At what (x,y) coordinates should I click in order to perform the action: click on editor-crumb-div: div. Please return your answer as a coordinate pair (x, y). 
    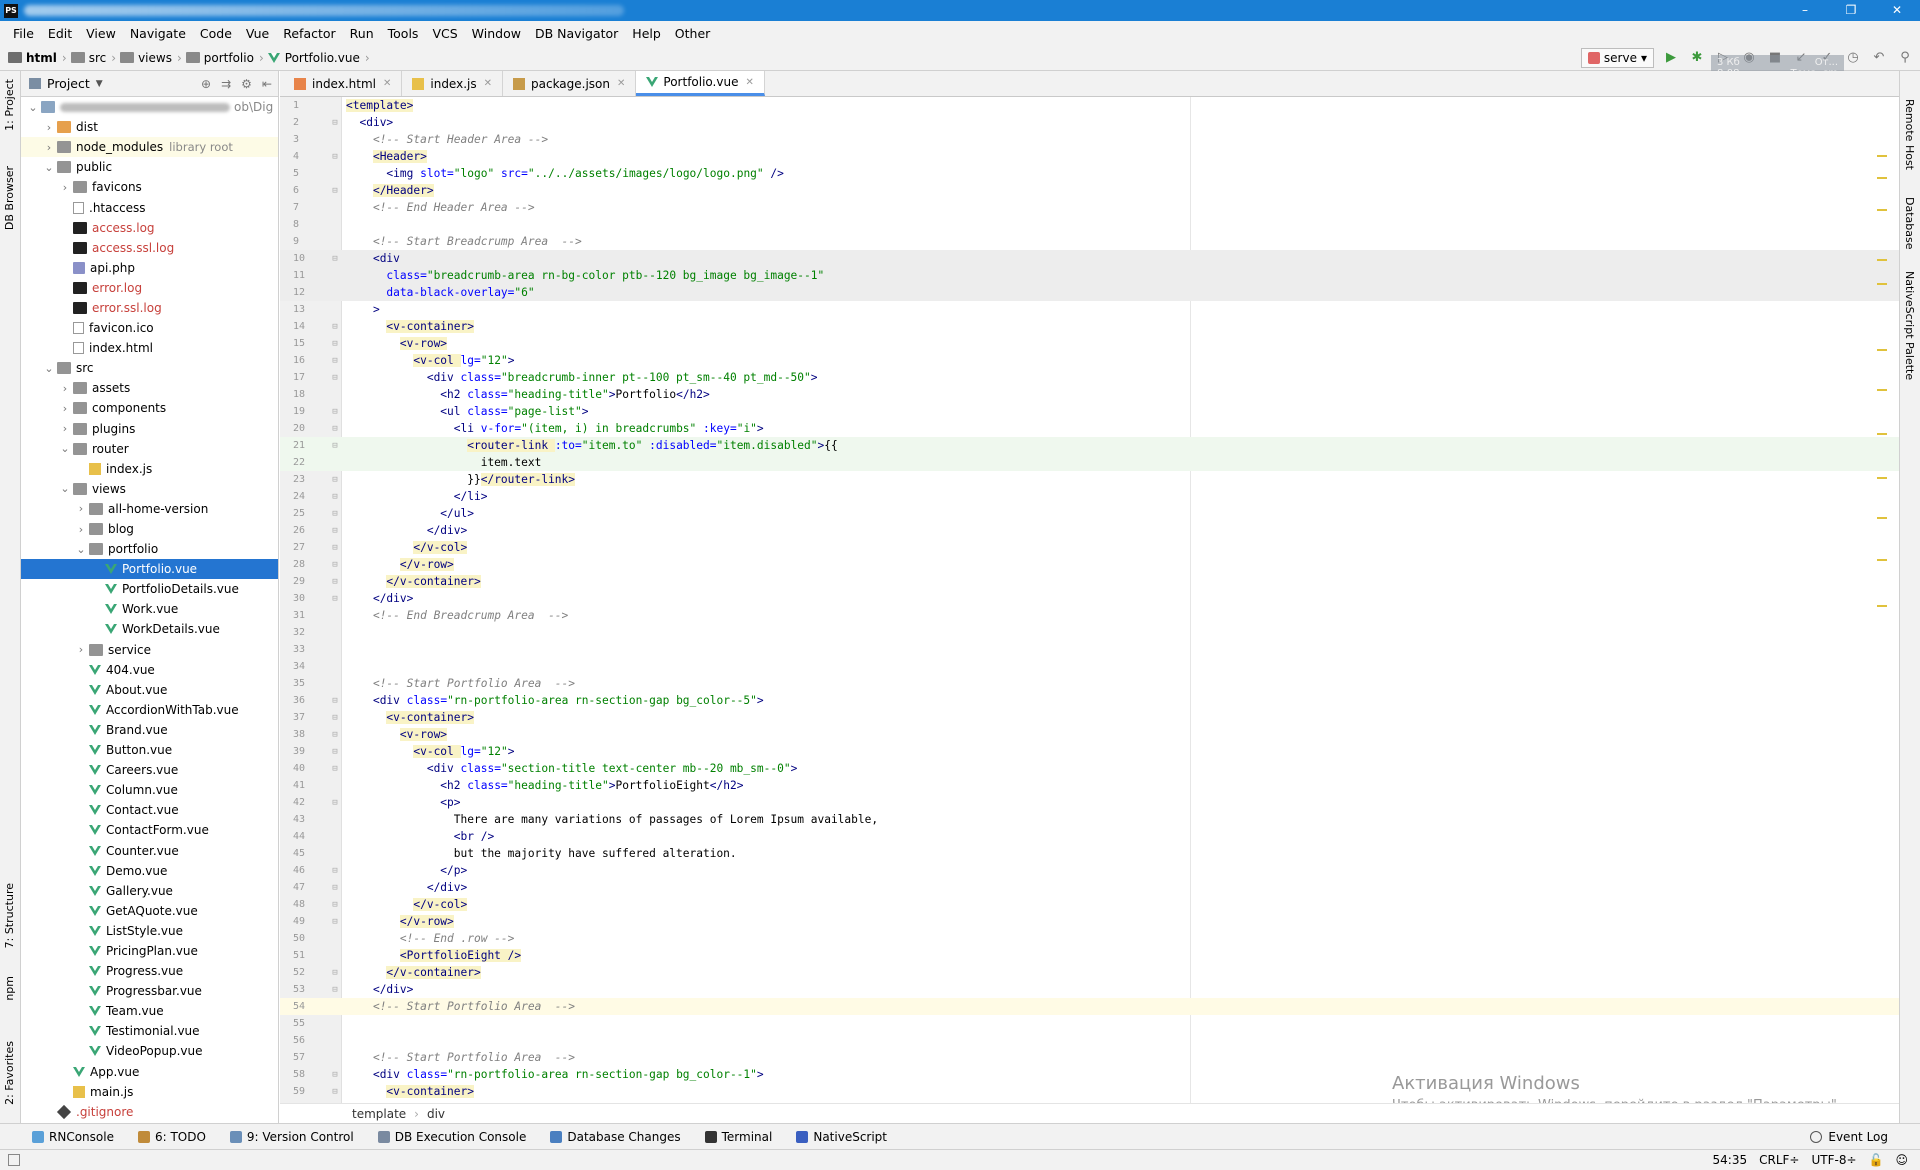
    Looking at the image, I should click on (436, 1114).